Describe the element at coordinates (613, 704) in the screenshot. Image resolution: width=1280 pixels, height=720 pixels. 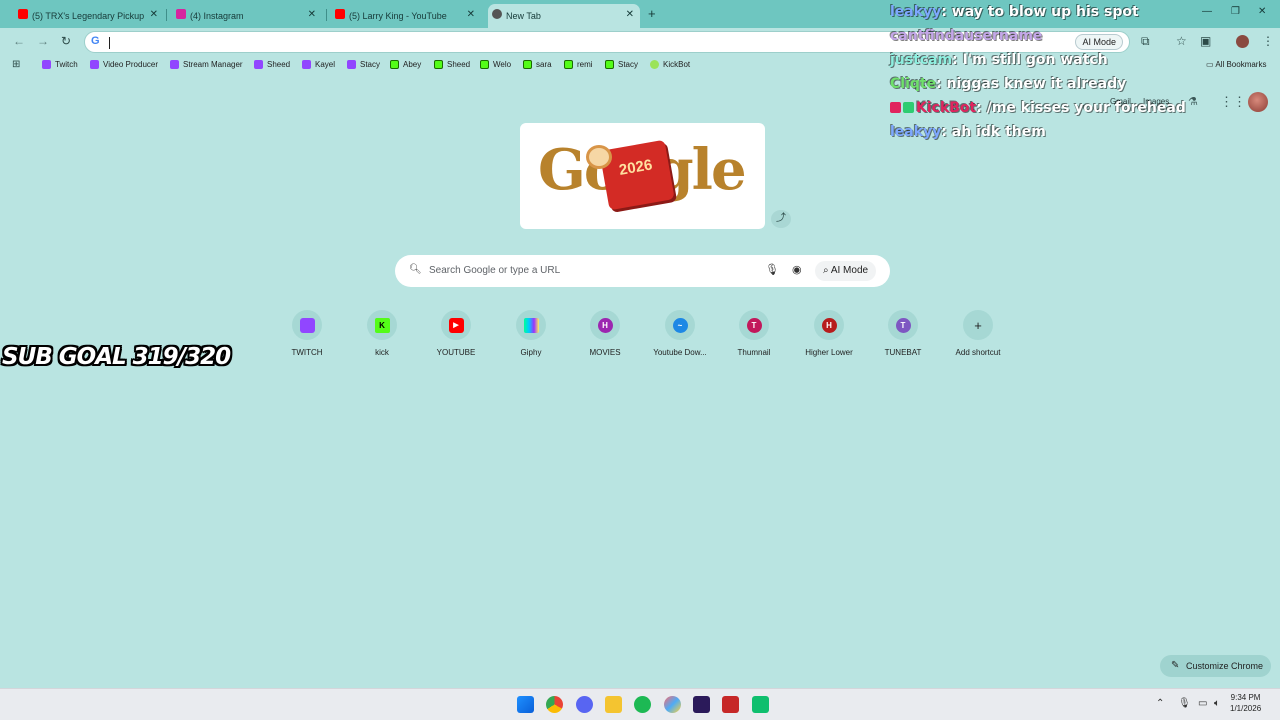
I see `file-explorer-icon` at that location.